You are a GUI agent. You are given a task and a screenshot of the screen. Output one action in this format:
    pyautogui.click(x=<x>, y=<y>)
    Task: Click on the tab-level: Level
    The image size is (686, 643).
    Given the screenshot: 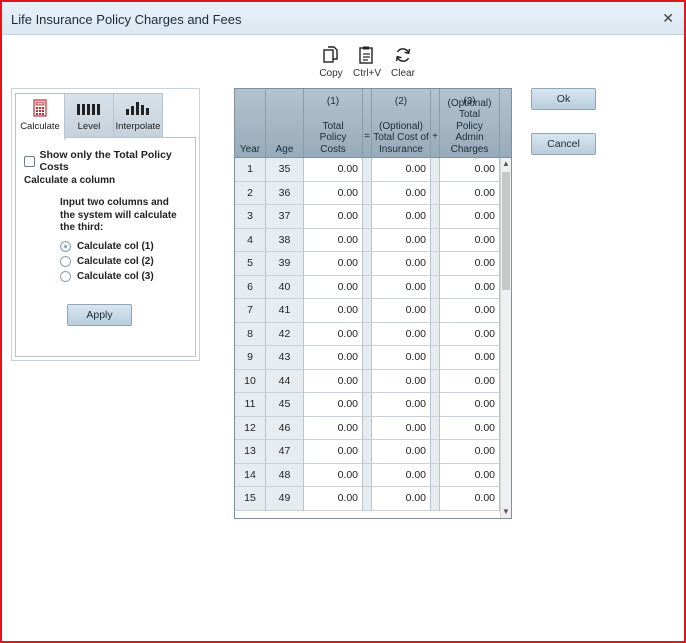 What is the action you would take?
    pyautogui.click(x=89, y=115)
    